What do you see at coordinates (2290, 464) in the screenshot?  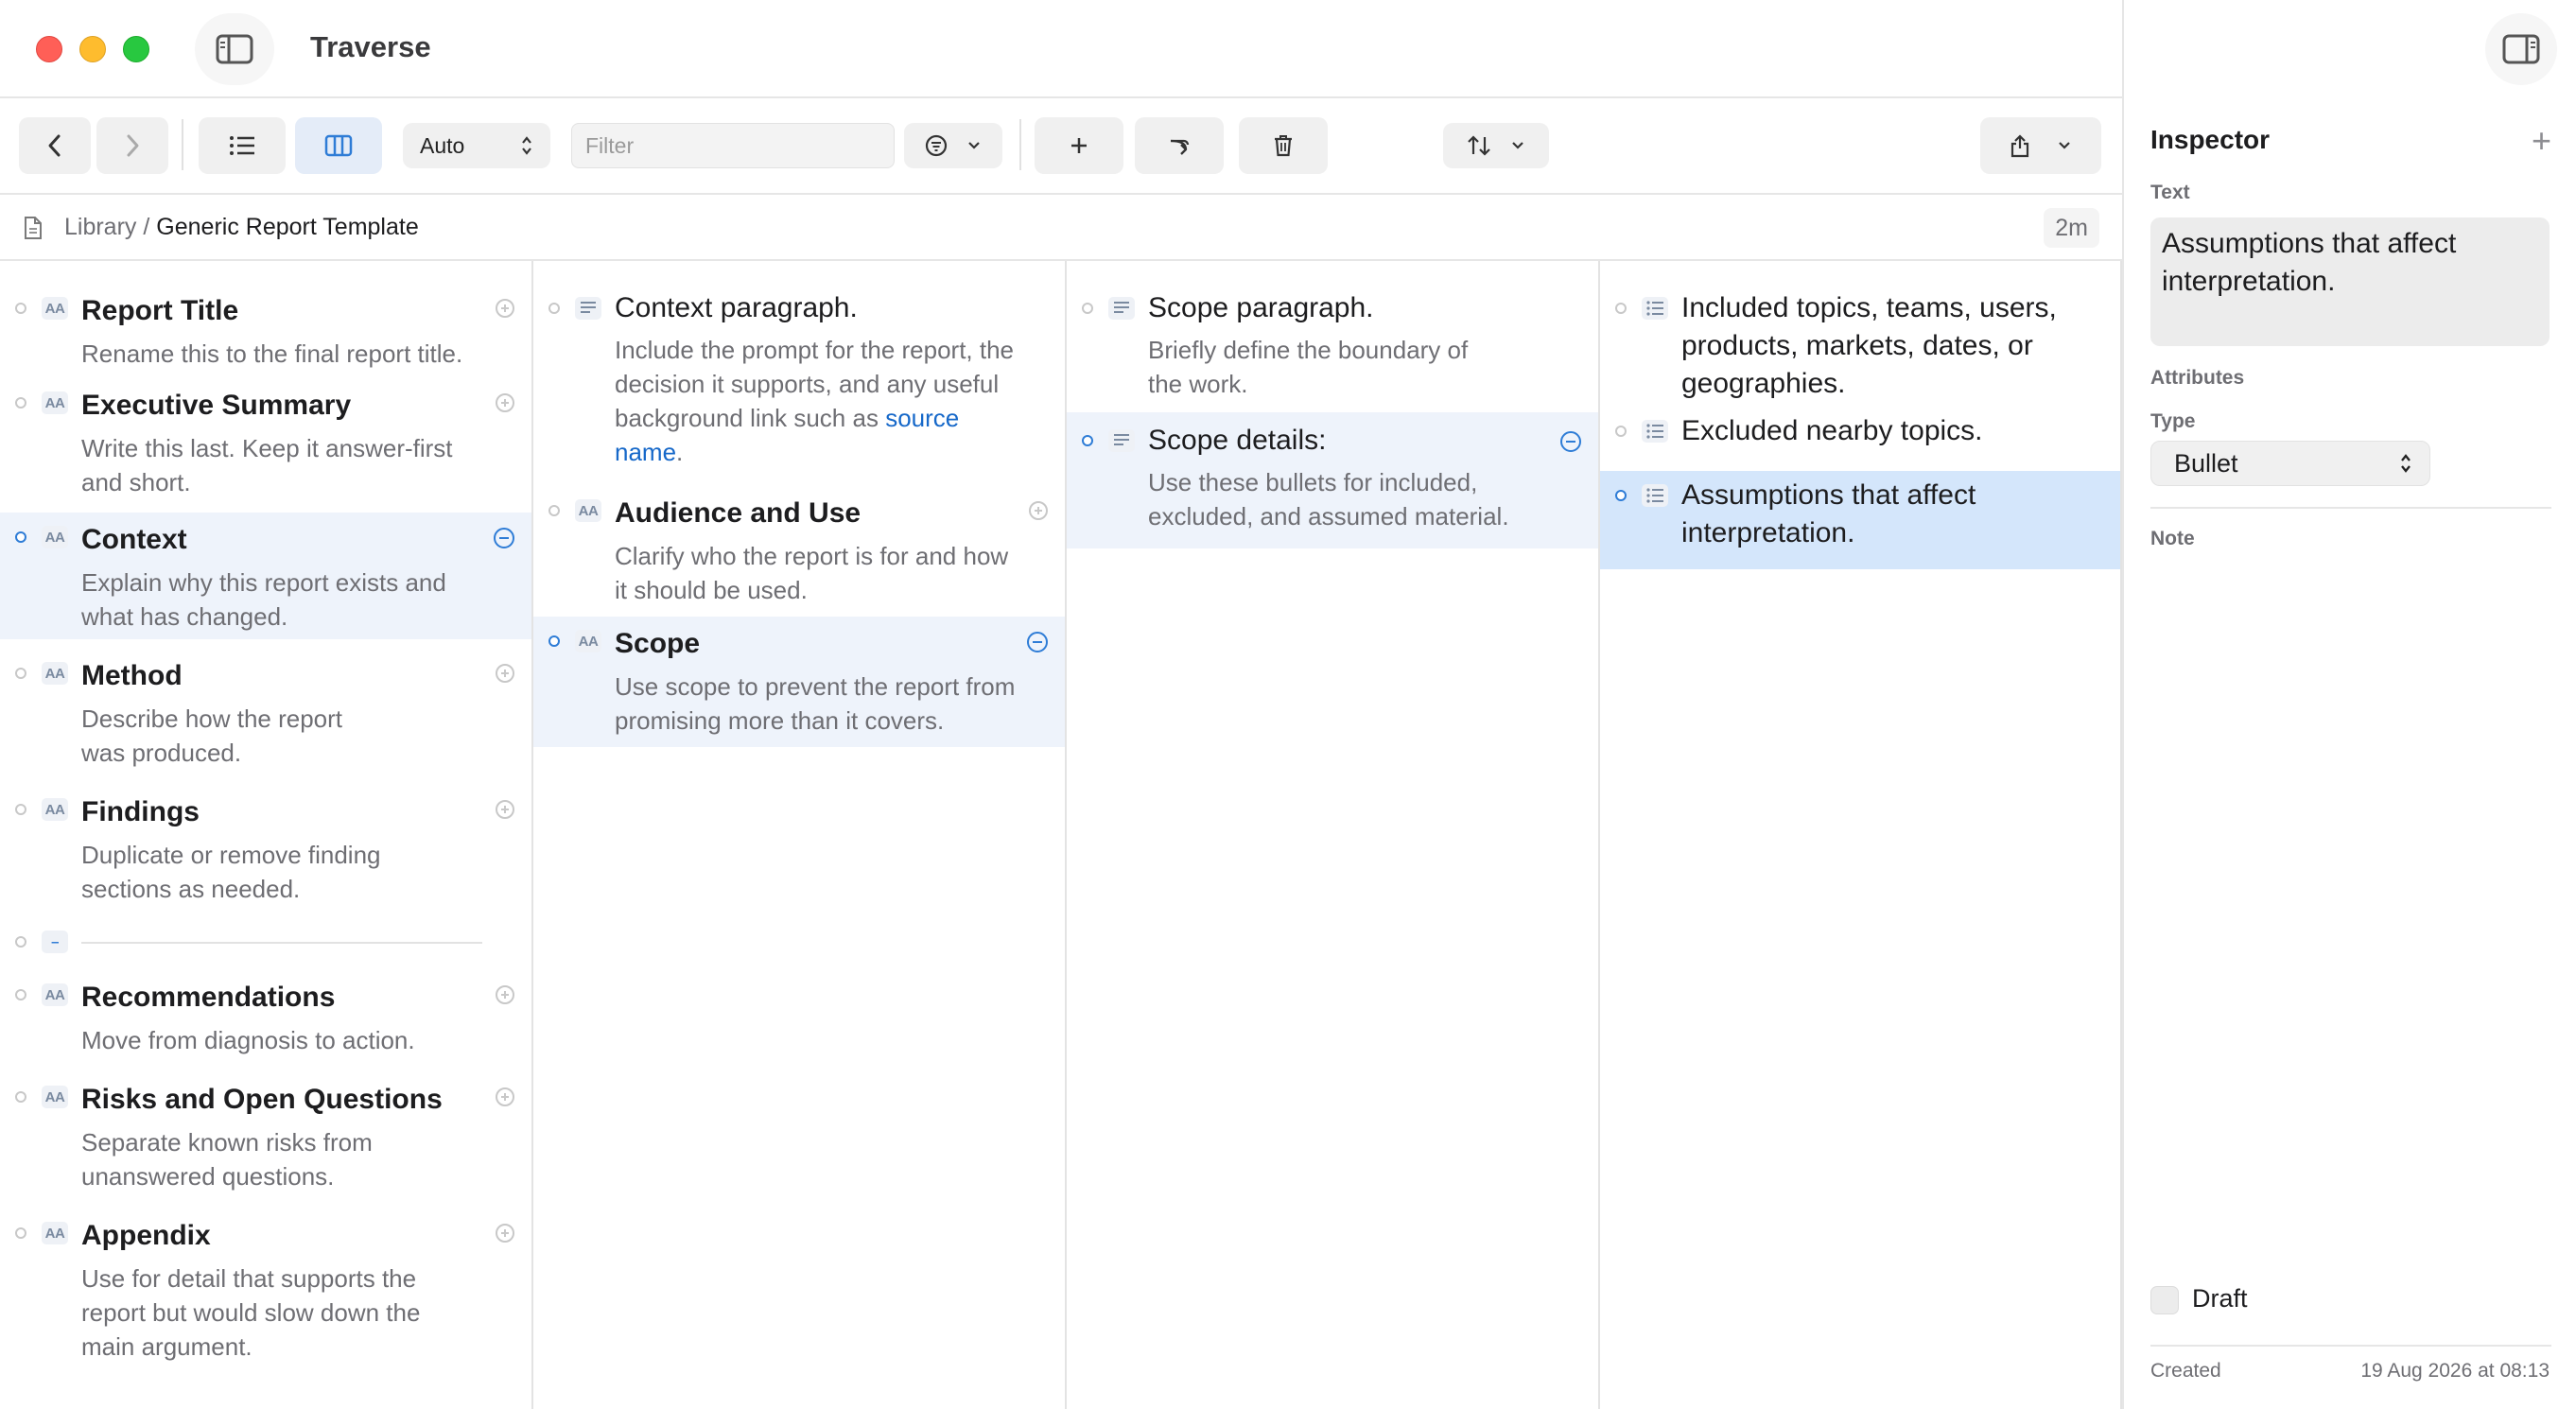 I see `type-select: Bullet` at bounding box center [2290, 464].